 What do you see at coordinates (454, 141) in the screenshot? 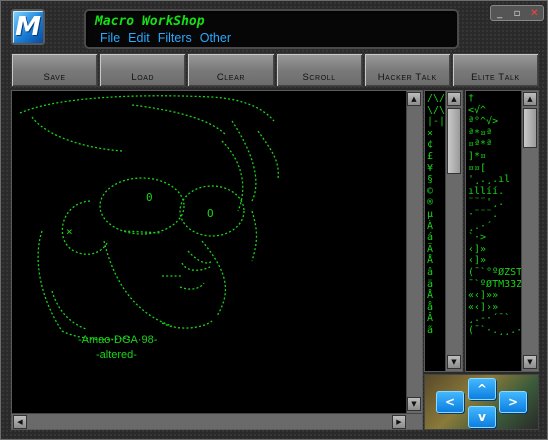
I see `list1-scroll-thumb` at bounding box center [454, 141].